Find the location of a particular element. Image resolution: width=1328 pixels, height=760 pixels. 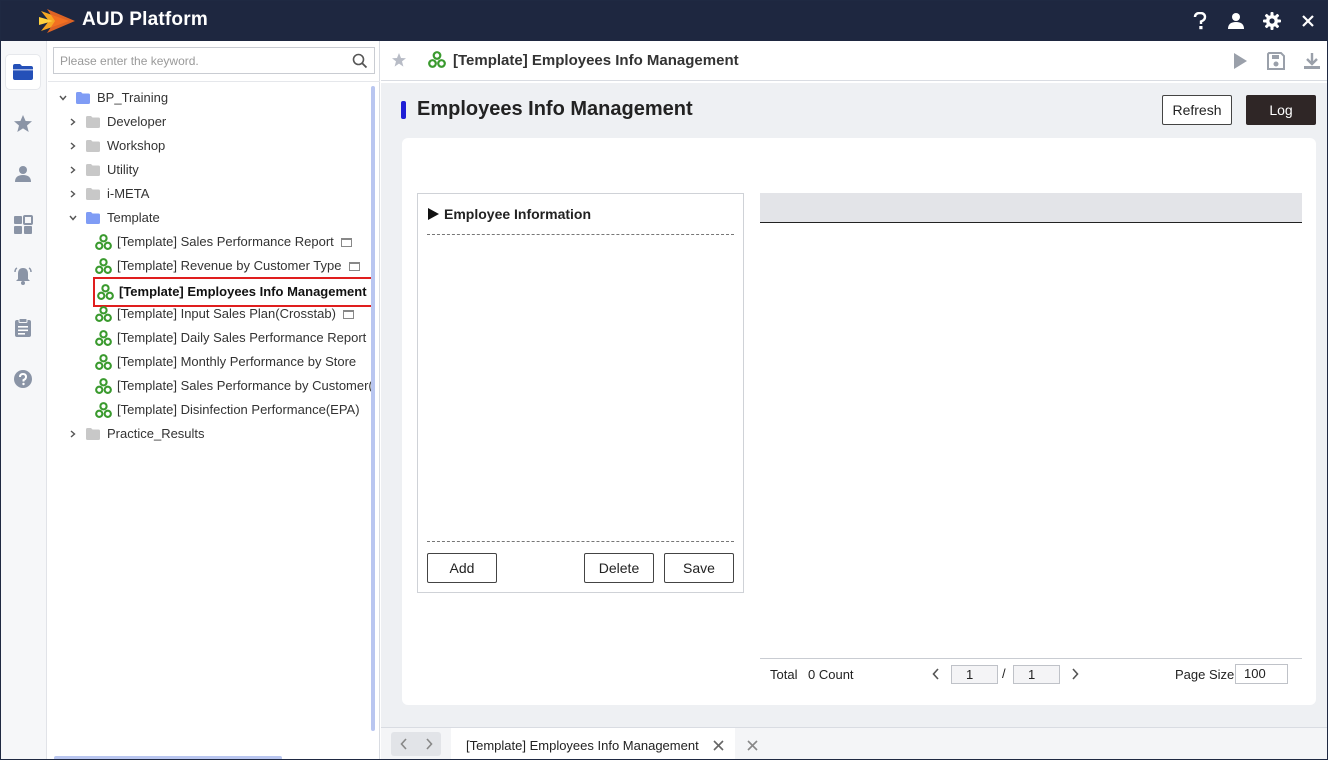

delete-button: Delete is located at coordinates (619, 568).